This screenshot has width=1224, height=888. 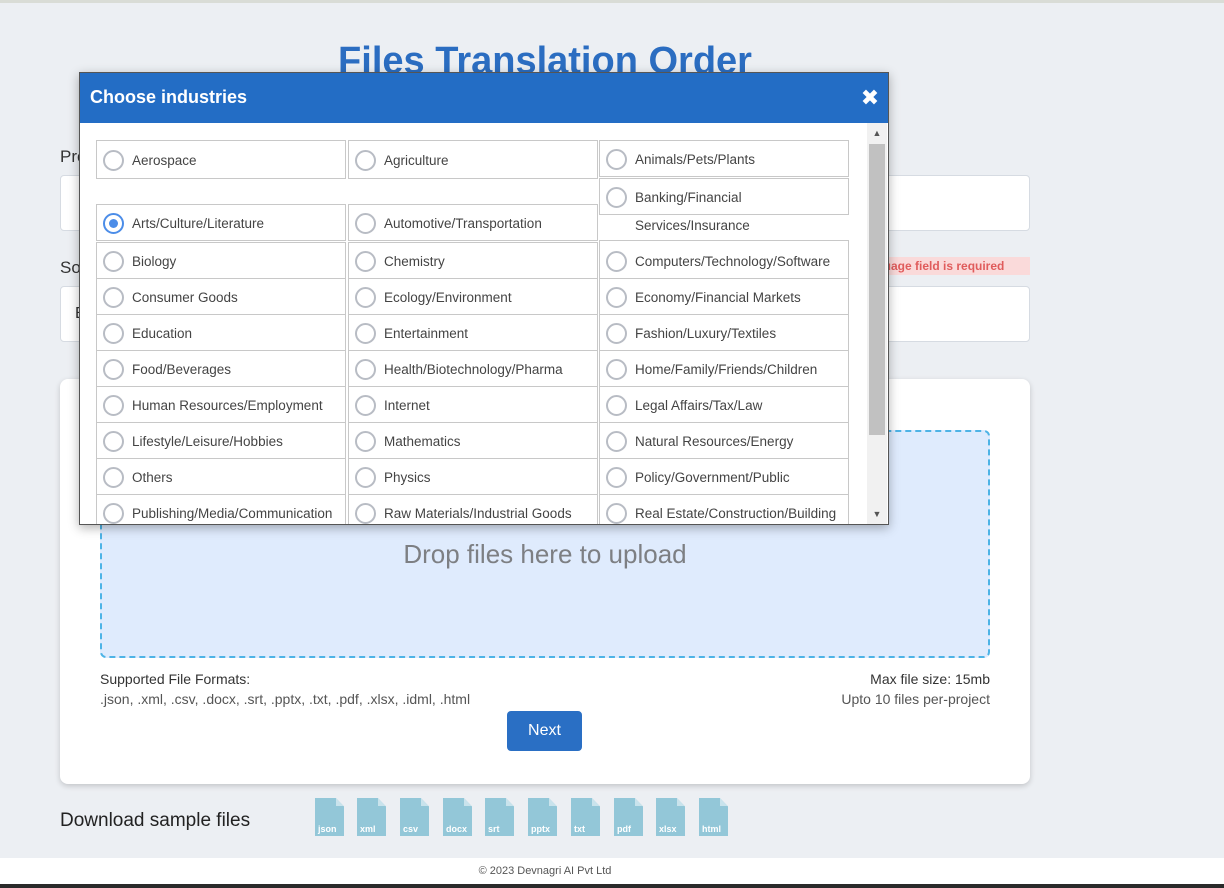 I want to click on industry-label: Animals/Pets/Plants, so click(x=695, y=159).